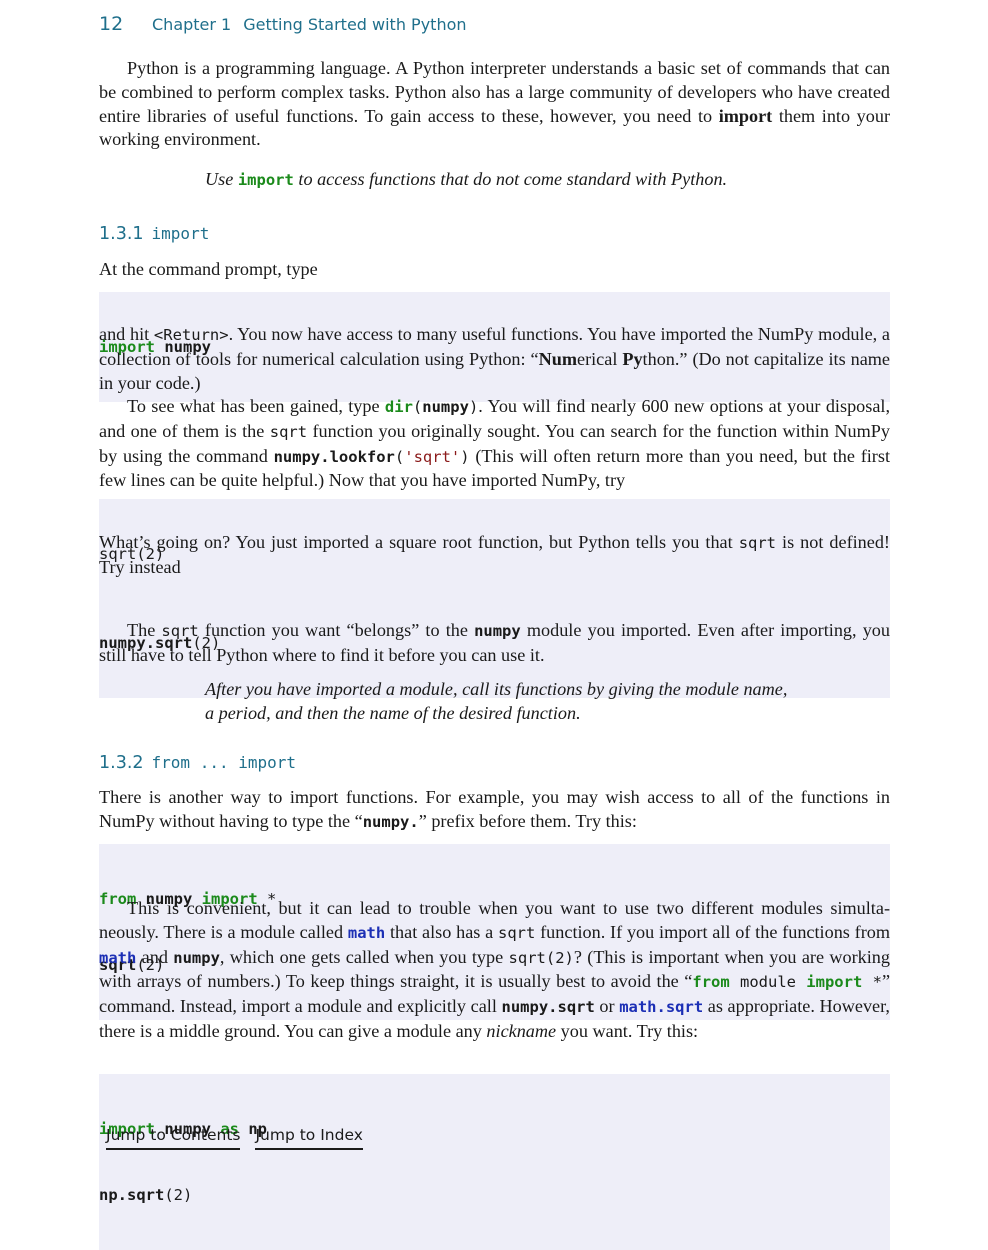 Image resolution: width=988 pixels, height=1250 pixels. What do you see at coordinates (208, 269) in the screenshot?
I see `prompt-paragraph: At the command prompt, type` at bounding box center [208, 269].